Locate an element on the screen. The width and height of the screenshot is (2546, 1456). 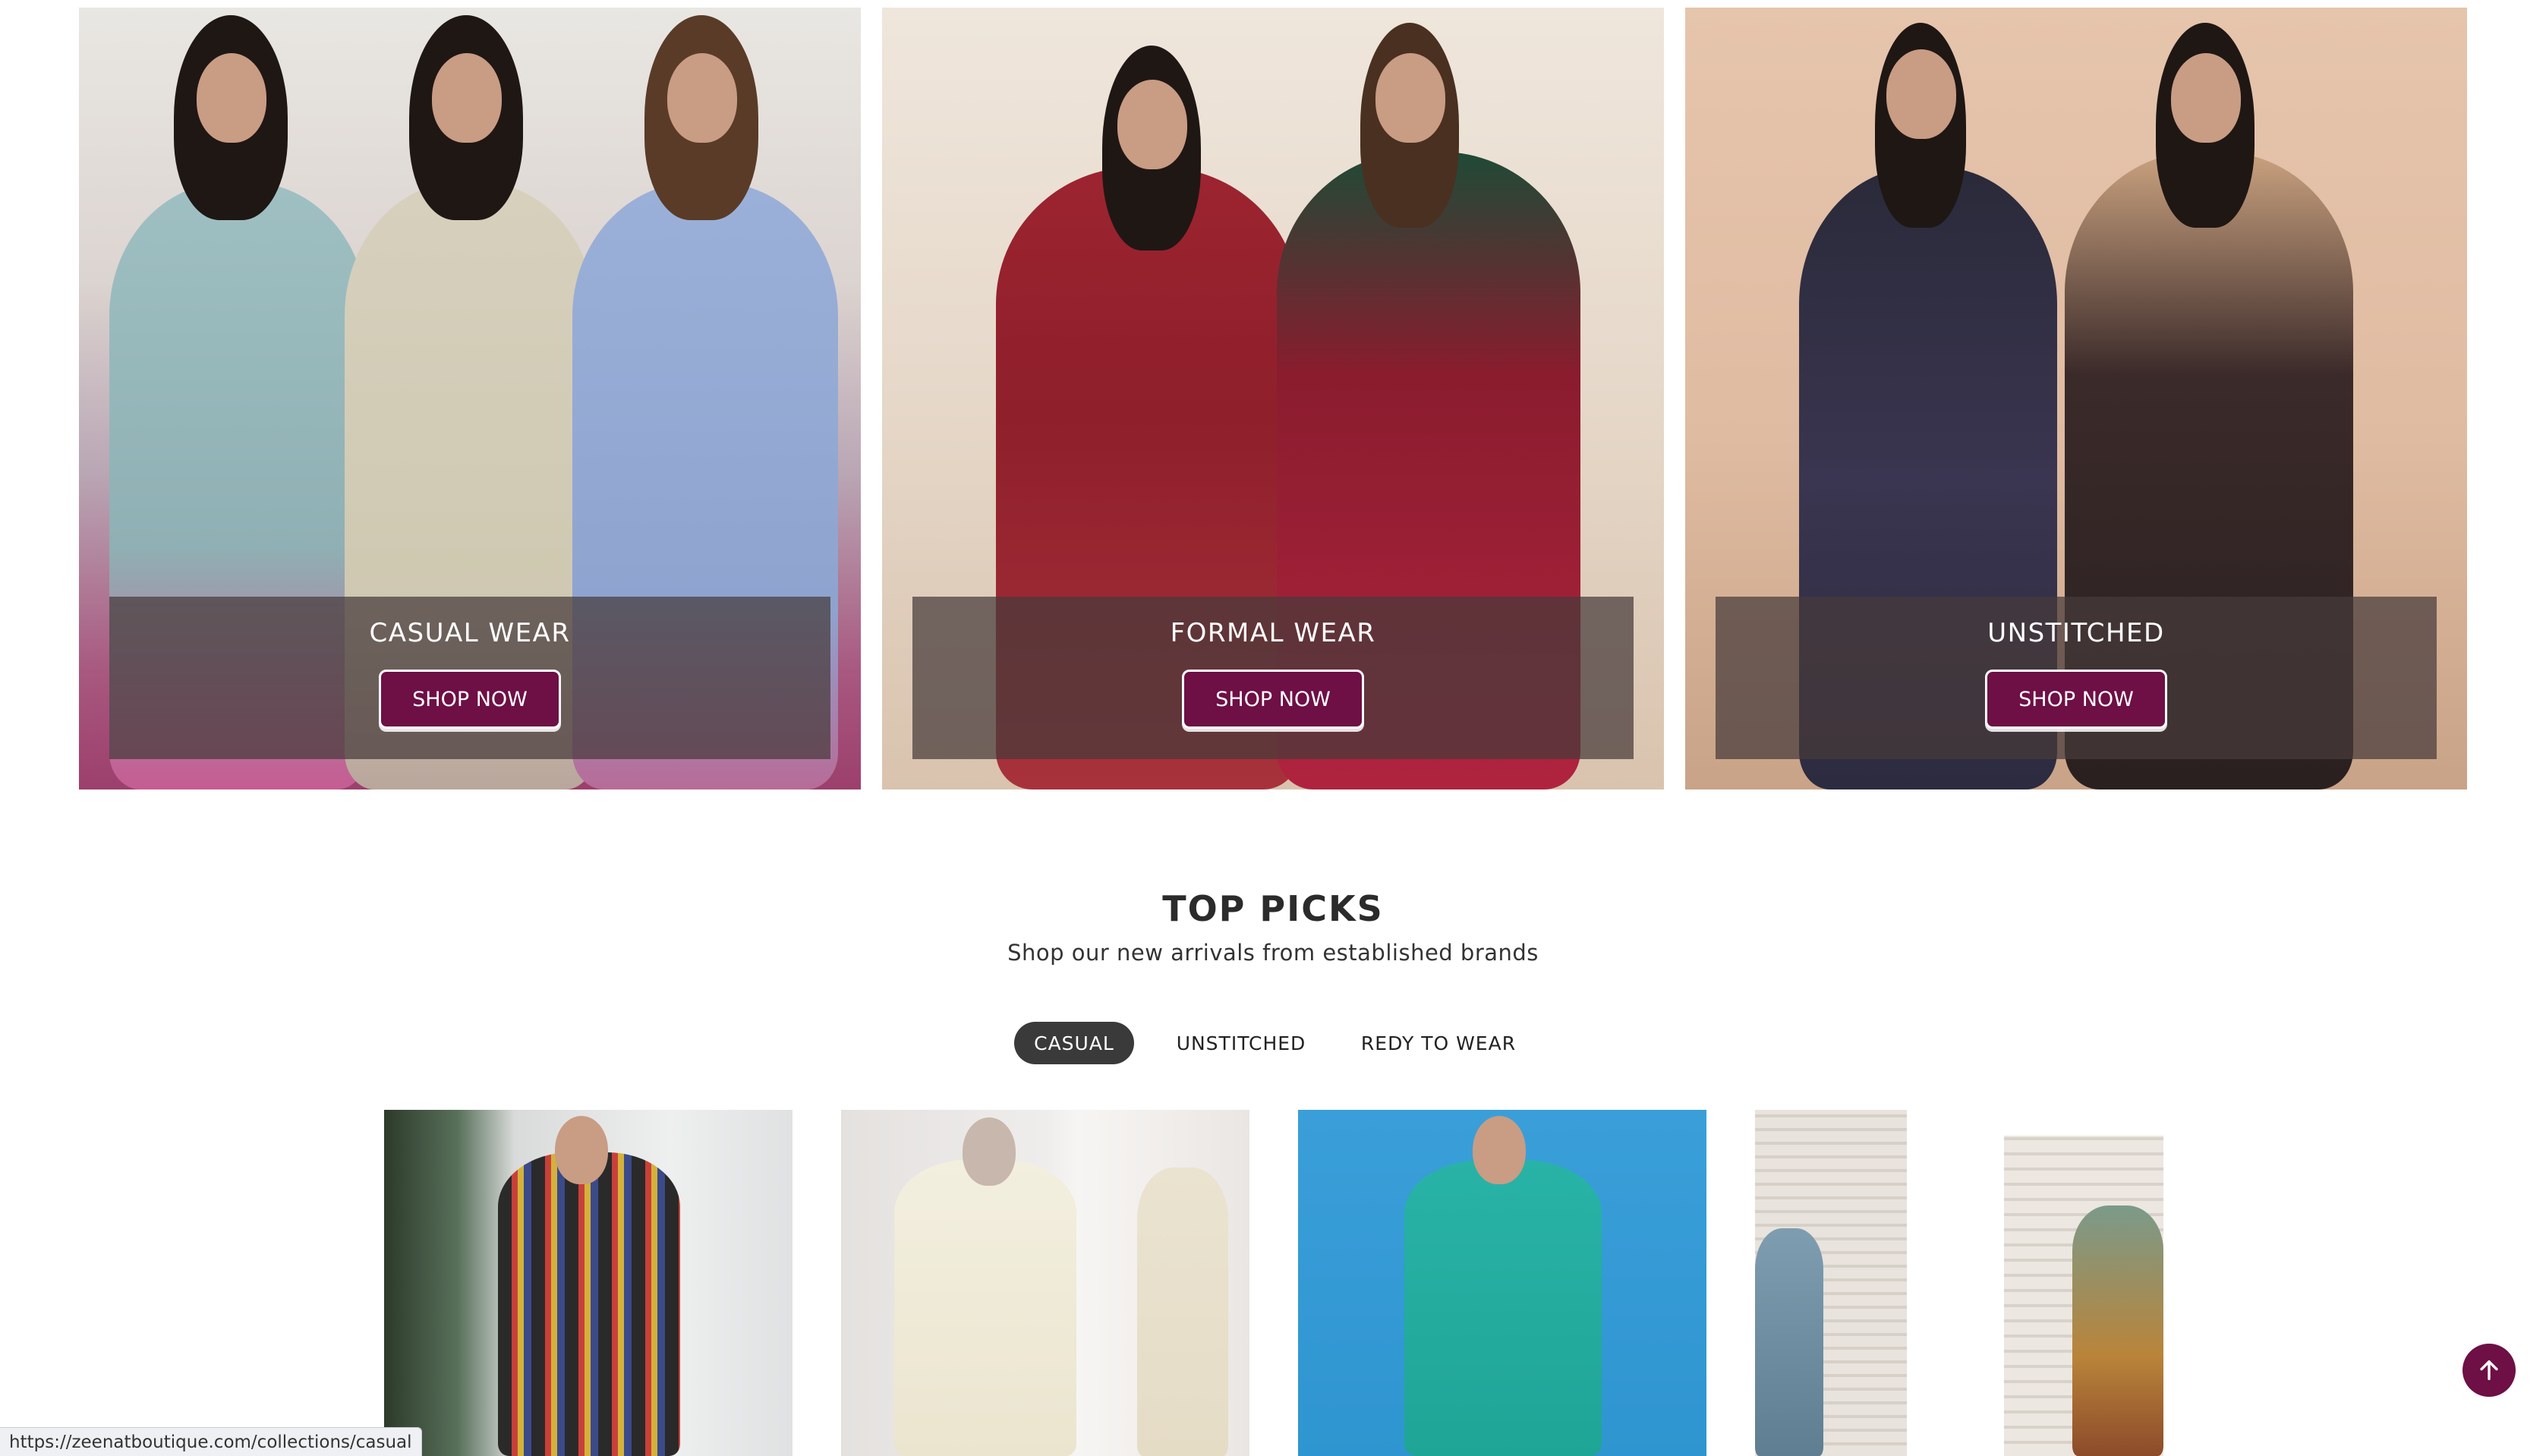
banner-overlay: UNSTITCHED SHOP NOW is located at coordinates (2076, 678).